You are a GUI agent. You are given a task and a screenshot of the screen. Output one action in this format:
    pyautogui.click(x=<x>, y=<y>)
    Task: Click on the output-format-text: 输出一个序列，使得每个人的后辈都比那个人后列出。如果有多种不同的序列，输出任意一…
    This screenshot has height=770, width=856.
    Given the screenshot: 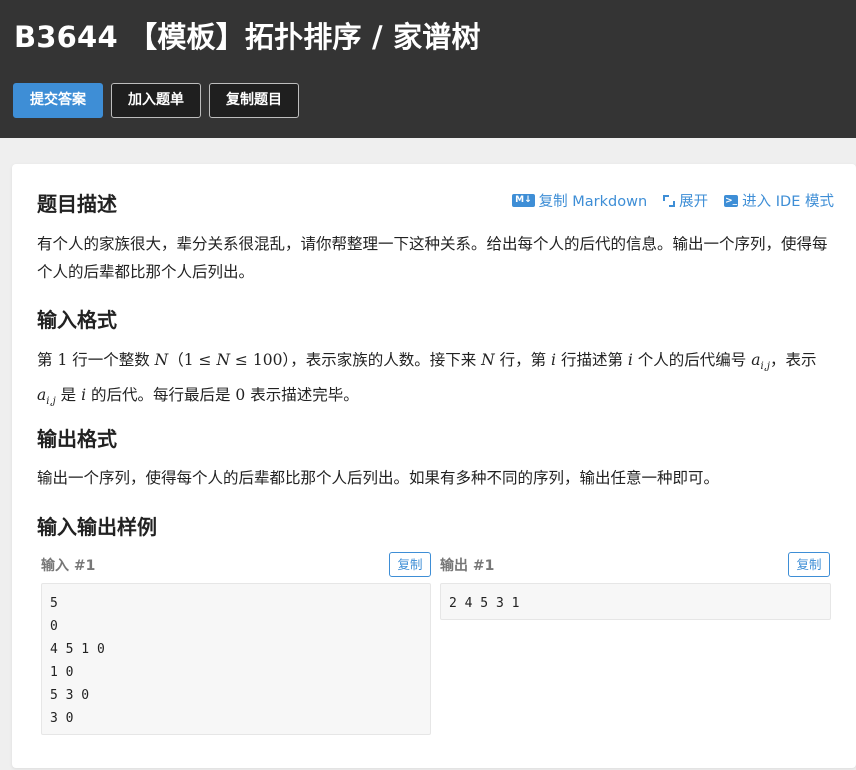 What is the action you would take?
    pyautogui.click(x=378, y=478)
    